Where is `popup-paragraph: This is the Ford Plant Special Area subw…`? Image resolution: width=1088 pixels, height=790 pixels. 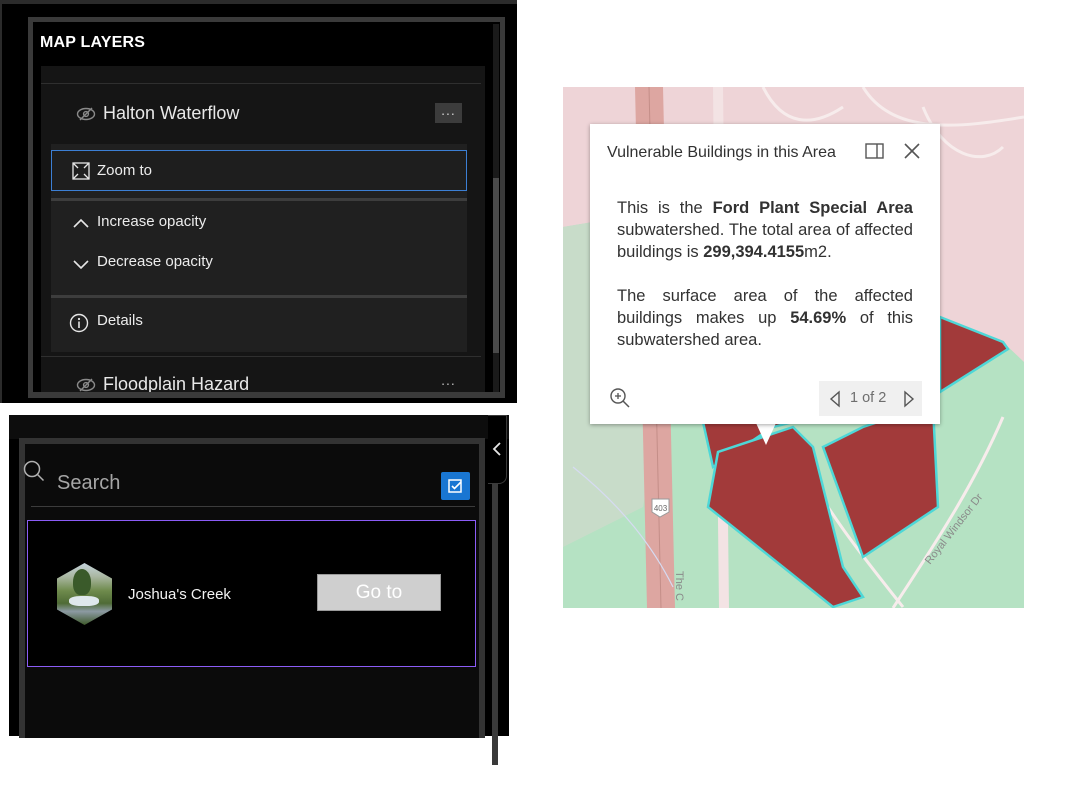
popup-paragraph: This is the Ford Plant Special Area subw… is located at coordinates (765, 230).